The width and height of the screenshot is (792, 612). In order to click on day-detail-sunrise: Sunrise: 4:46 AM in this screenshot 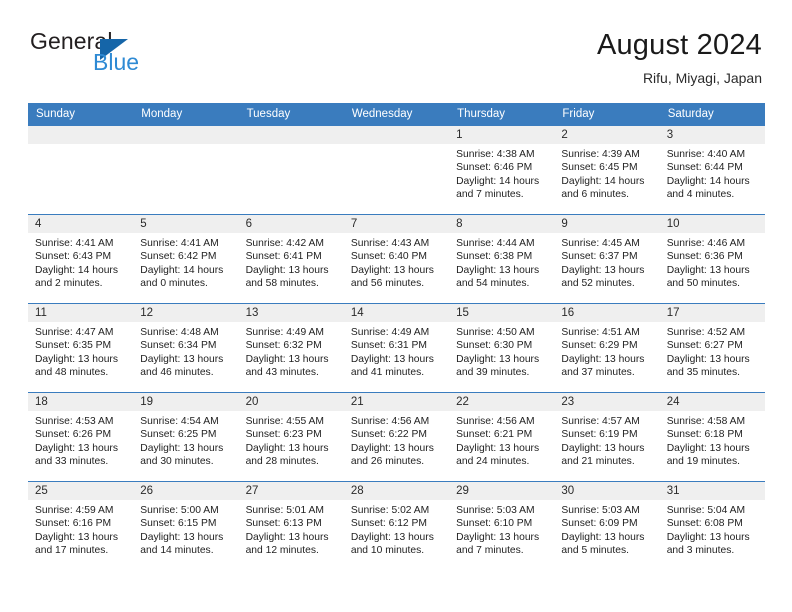, I will do `click(706, 243)`.